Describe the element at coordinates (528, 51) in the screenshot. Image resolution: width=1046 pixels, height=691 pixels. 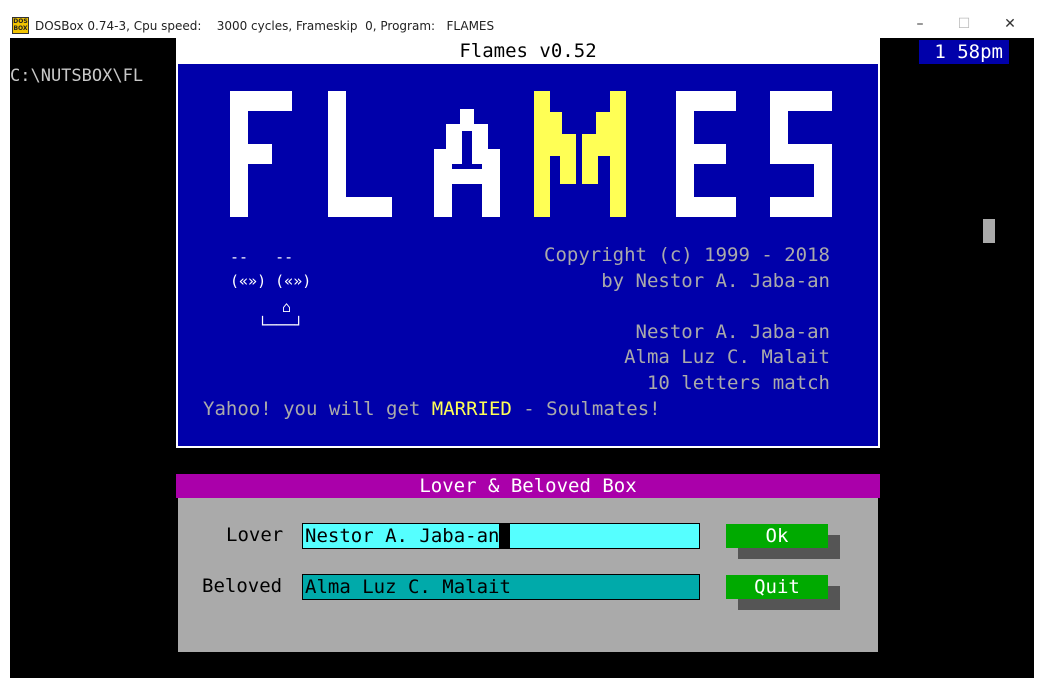
I see `flames-title: Flames v0.52` at that location.